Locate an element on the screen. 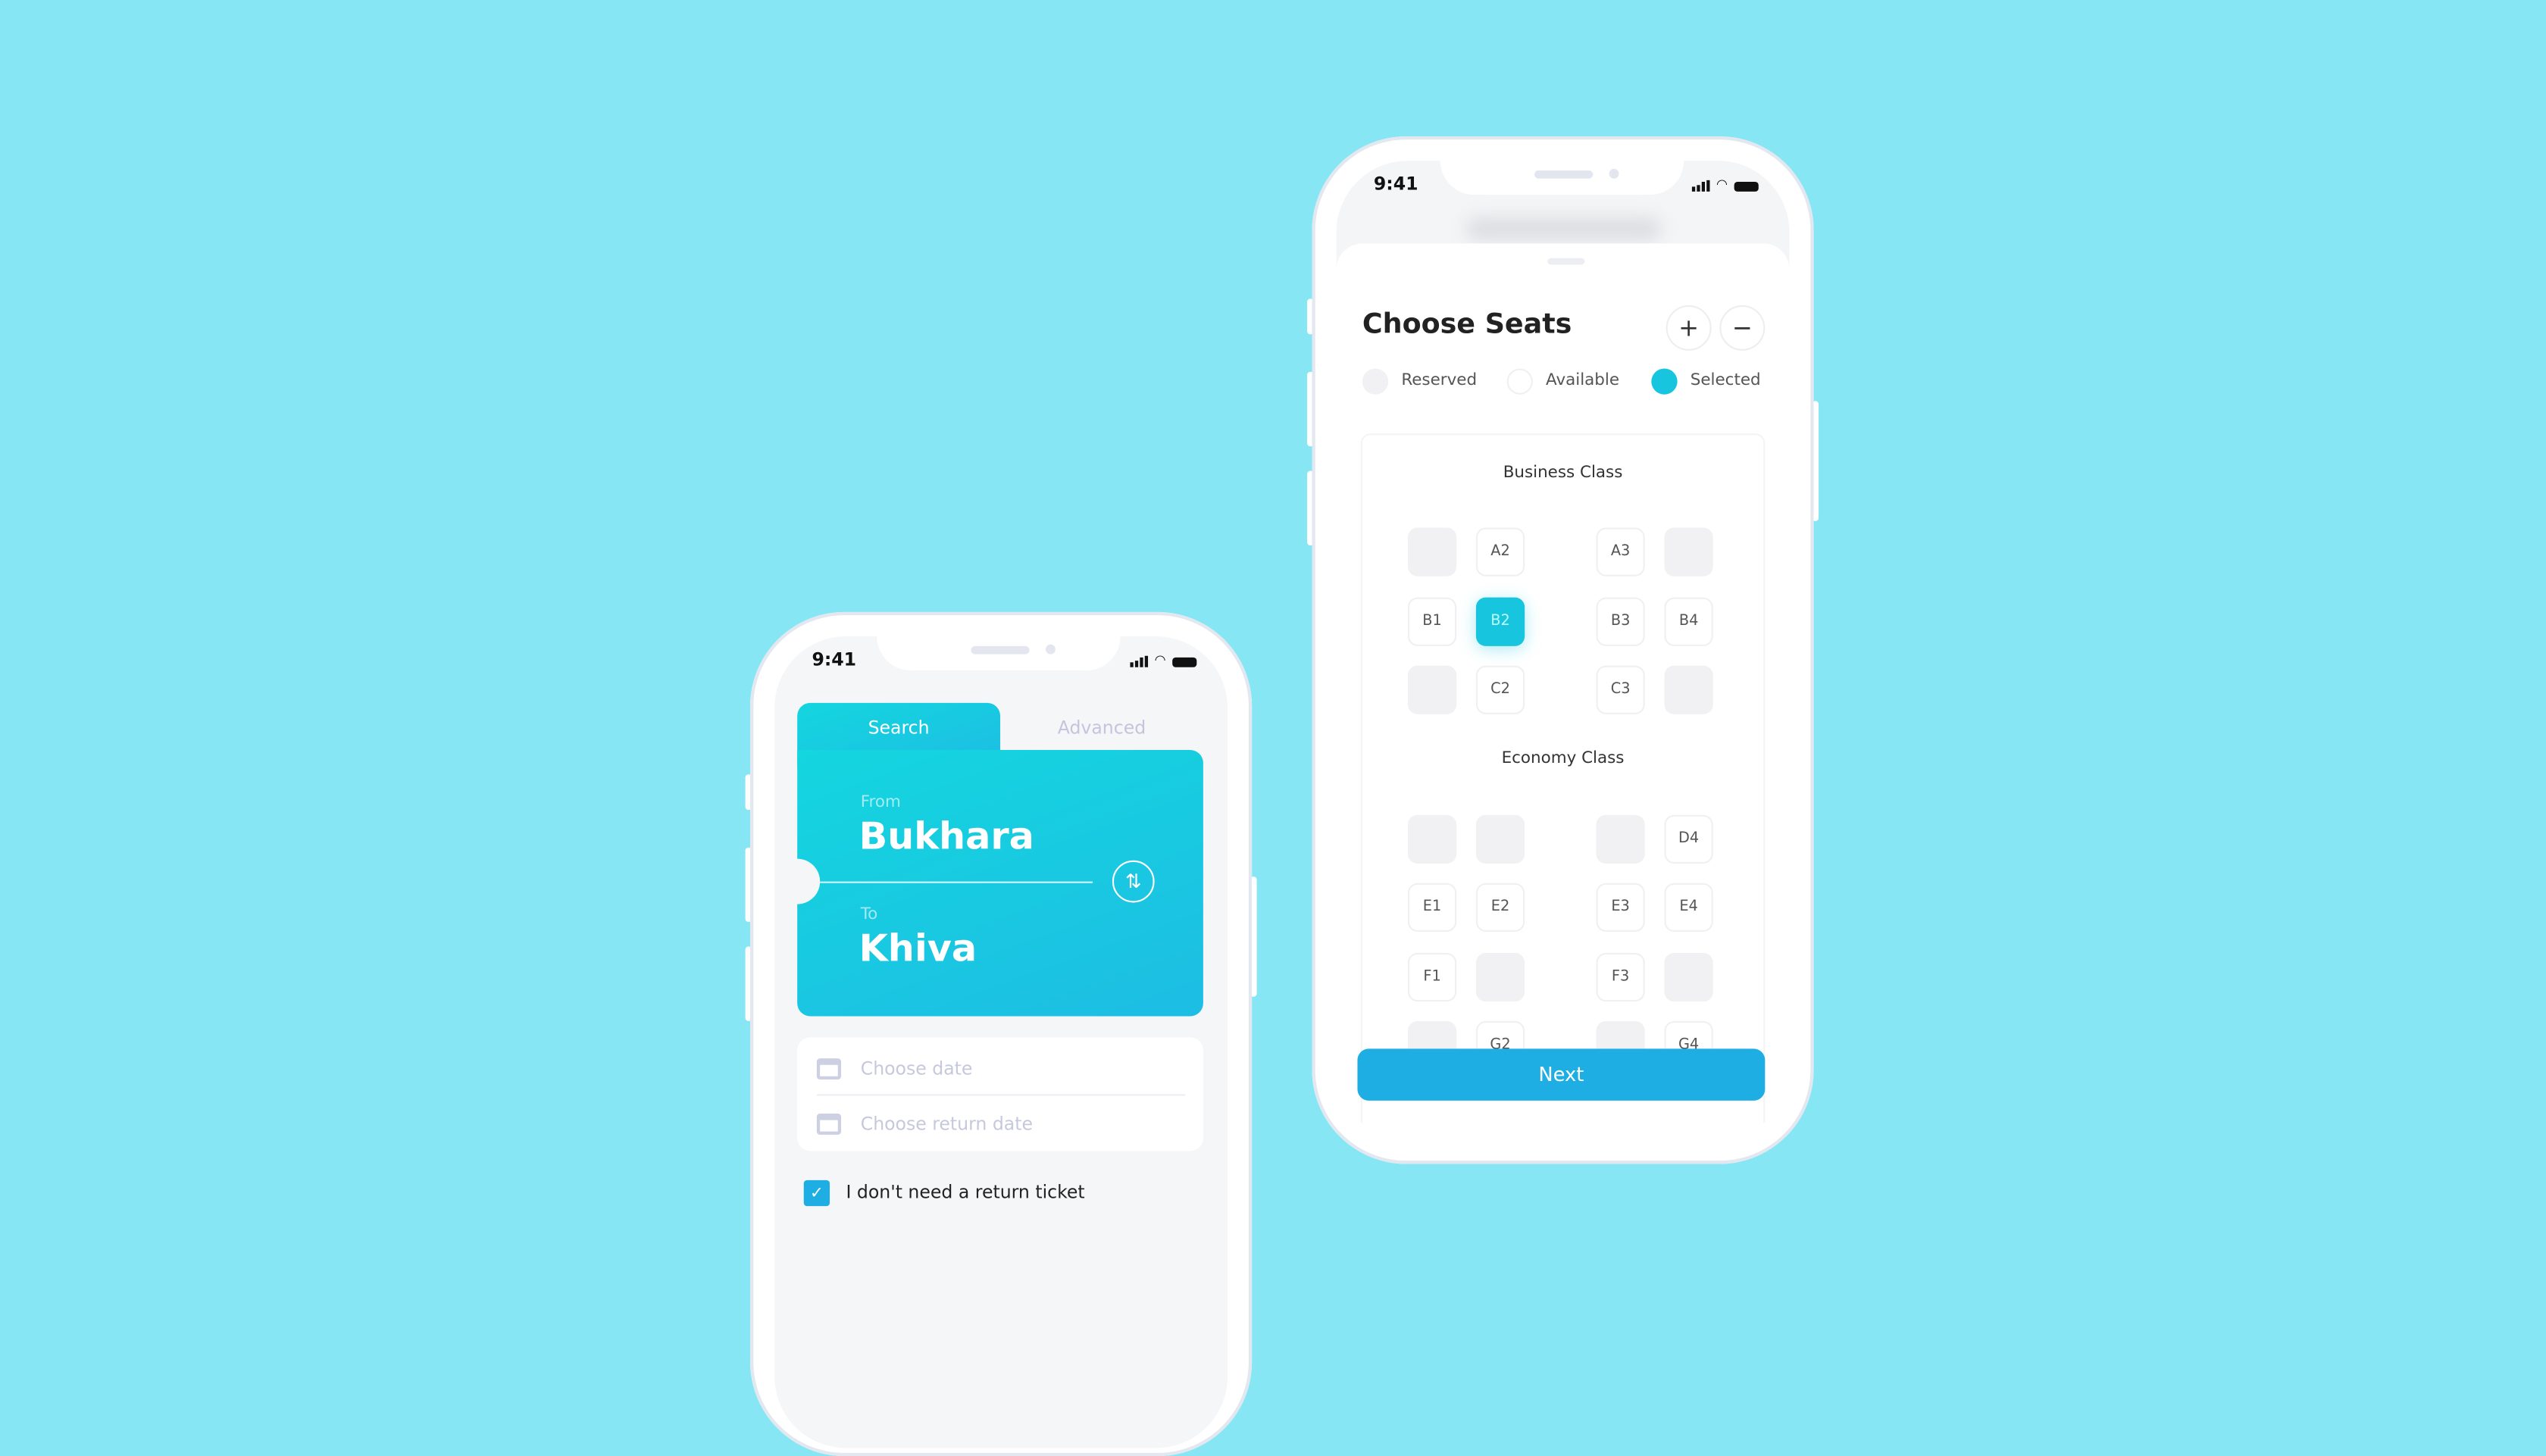  date-divider is located at coordinates (1001, 1095).